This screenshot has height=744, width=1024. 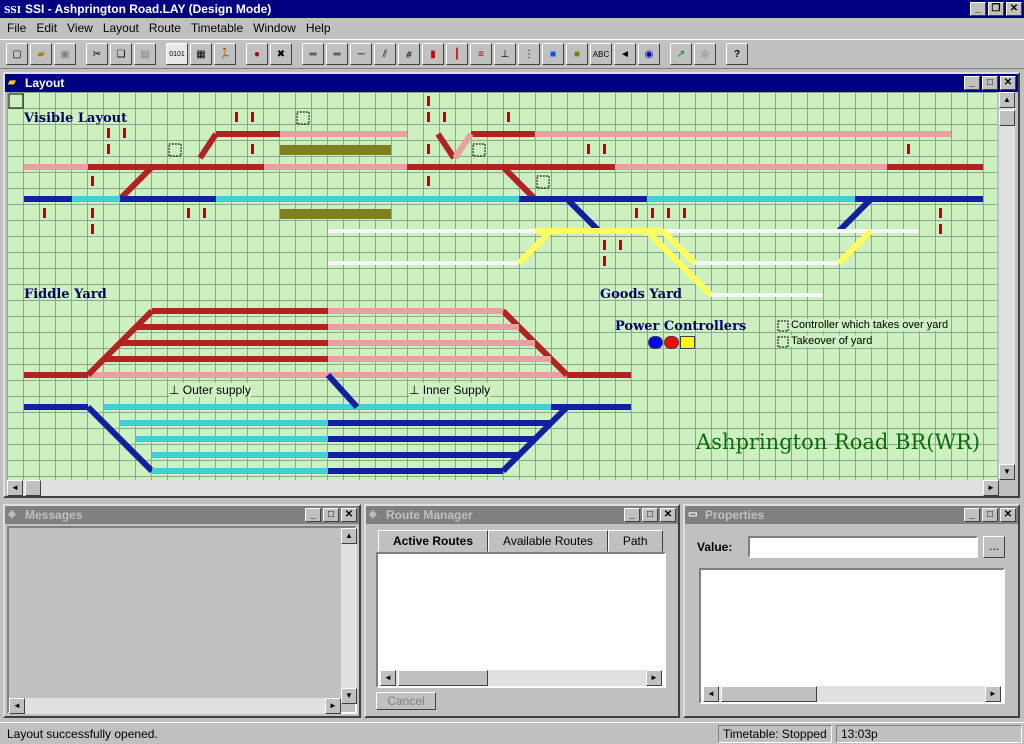 What do you see at coordinates (671, 342) in the screenshot?
I see `controller-red` at bounding box center [671, 342].